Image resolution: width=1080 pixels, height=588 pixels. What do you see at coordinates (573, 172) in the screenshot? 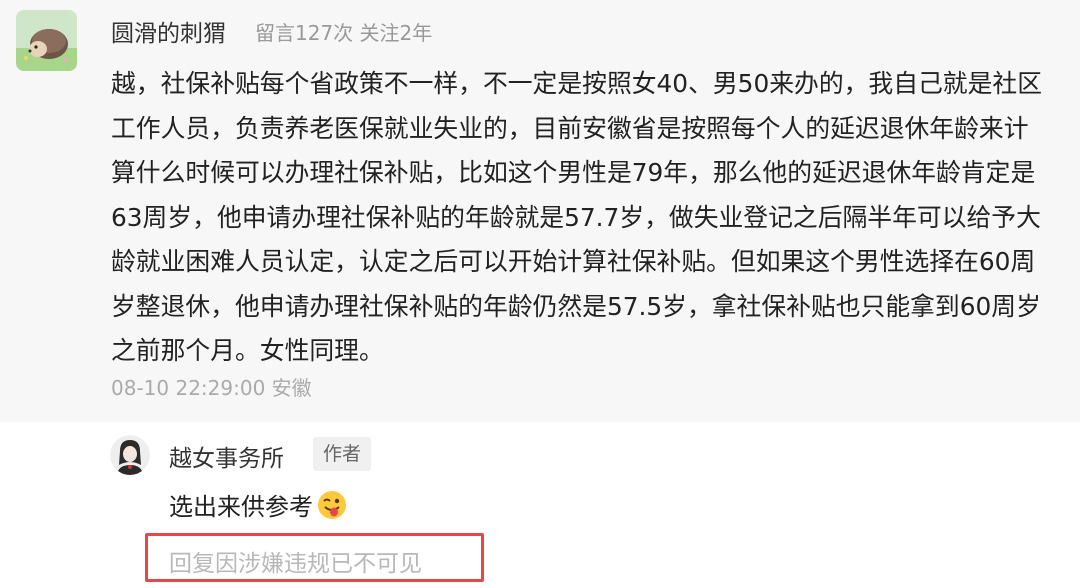
I see `comment-line: 算什么时候可以办理社保补贴，比如这个男性是79年，那么他的延迟退休年龄肯定是` at bounding box center [573, 172].